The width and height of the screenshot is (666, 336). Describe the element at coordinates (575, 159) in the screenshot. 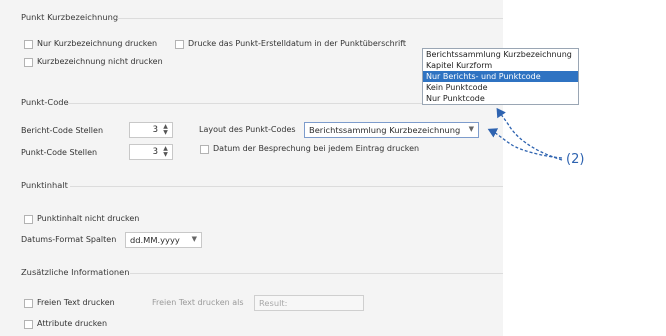

I see `callout-label: (2)` at that location.